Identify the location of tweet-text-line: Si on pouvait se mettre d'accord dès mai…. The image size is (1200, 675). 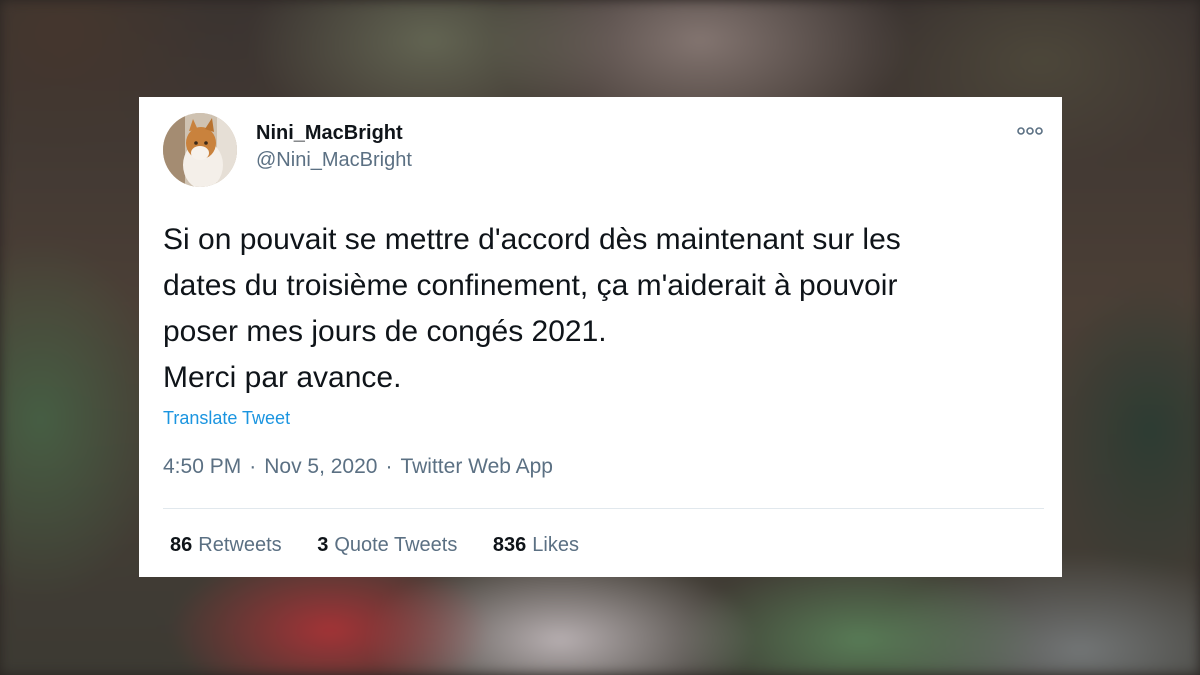
(532, 239).